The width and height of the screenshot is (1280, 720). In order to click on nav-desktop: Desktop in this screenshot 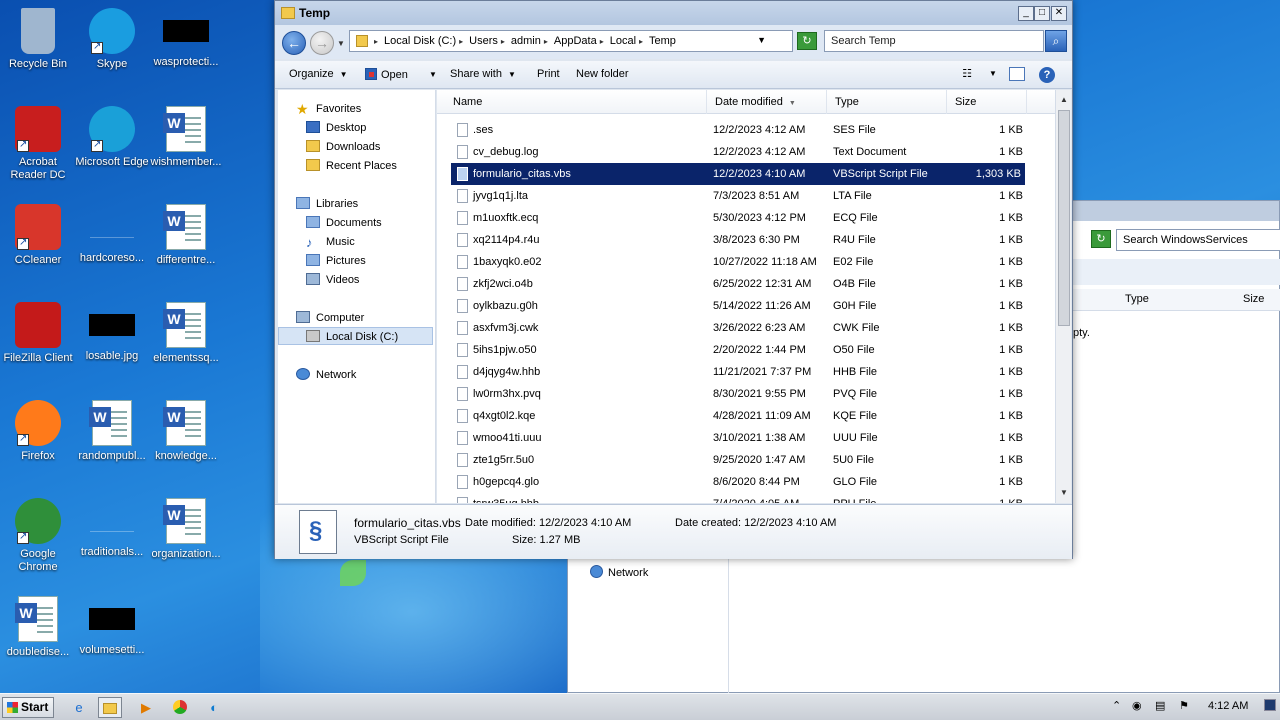, I will do `click(336, 128)`.